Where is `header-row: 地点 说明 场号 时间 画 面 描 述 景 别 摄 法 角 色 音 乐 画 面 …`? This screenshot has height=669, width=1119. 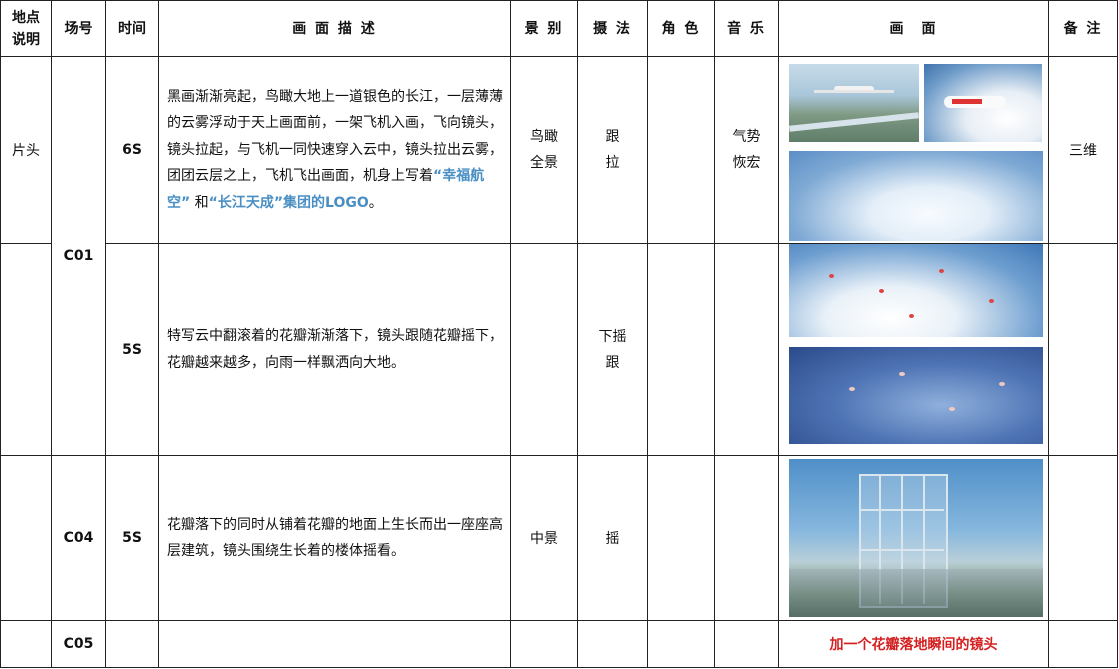 header-row: 地点 说明 场号 时间 画 面 描 述 景 别 摄 法 角 色 音 乐 画 面 … is located at coordinates (559, 28).